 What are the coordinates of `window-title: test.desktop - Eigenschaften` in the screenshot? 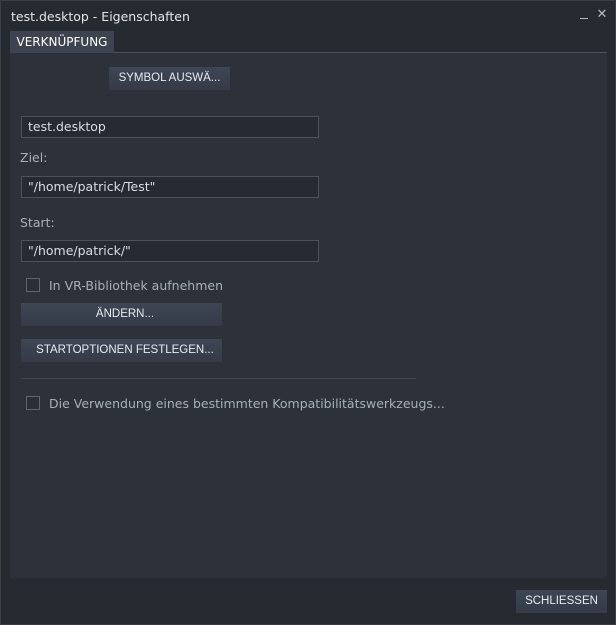 It's located at (100, 16).